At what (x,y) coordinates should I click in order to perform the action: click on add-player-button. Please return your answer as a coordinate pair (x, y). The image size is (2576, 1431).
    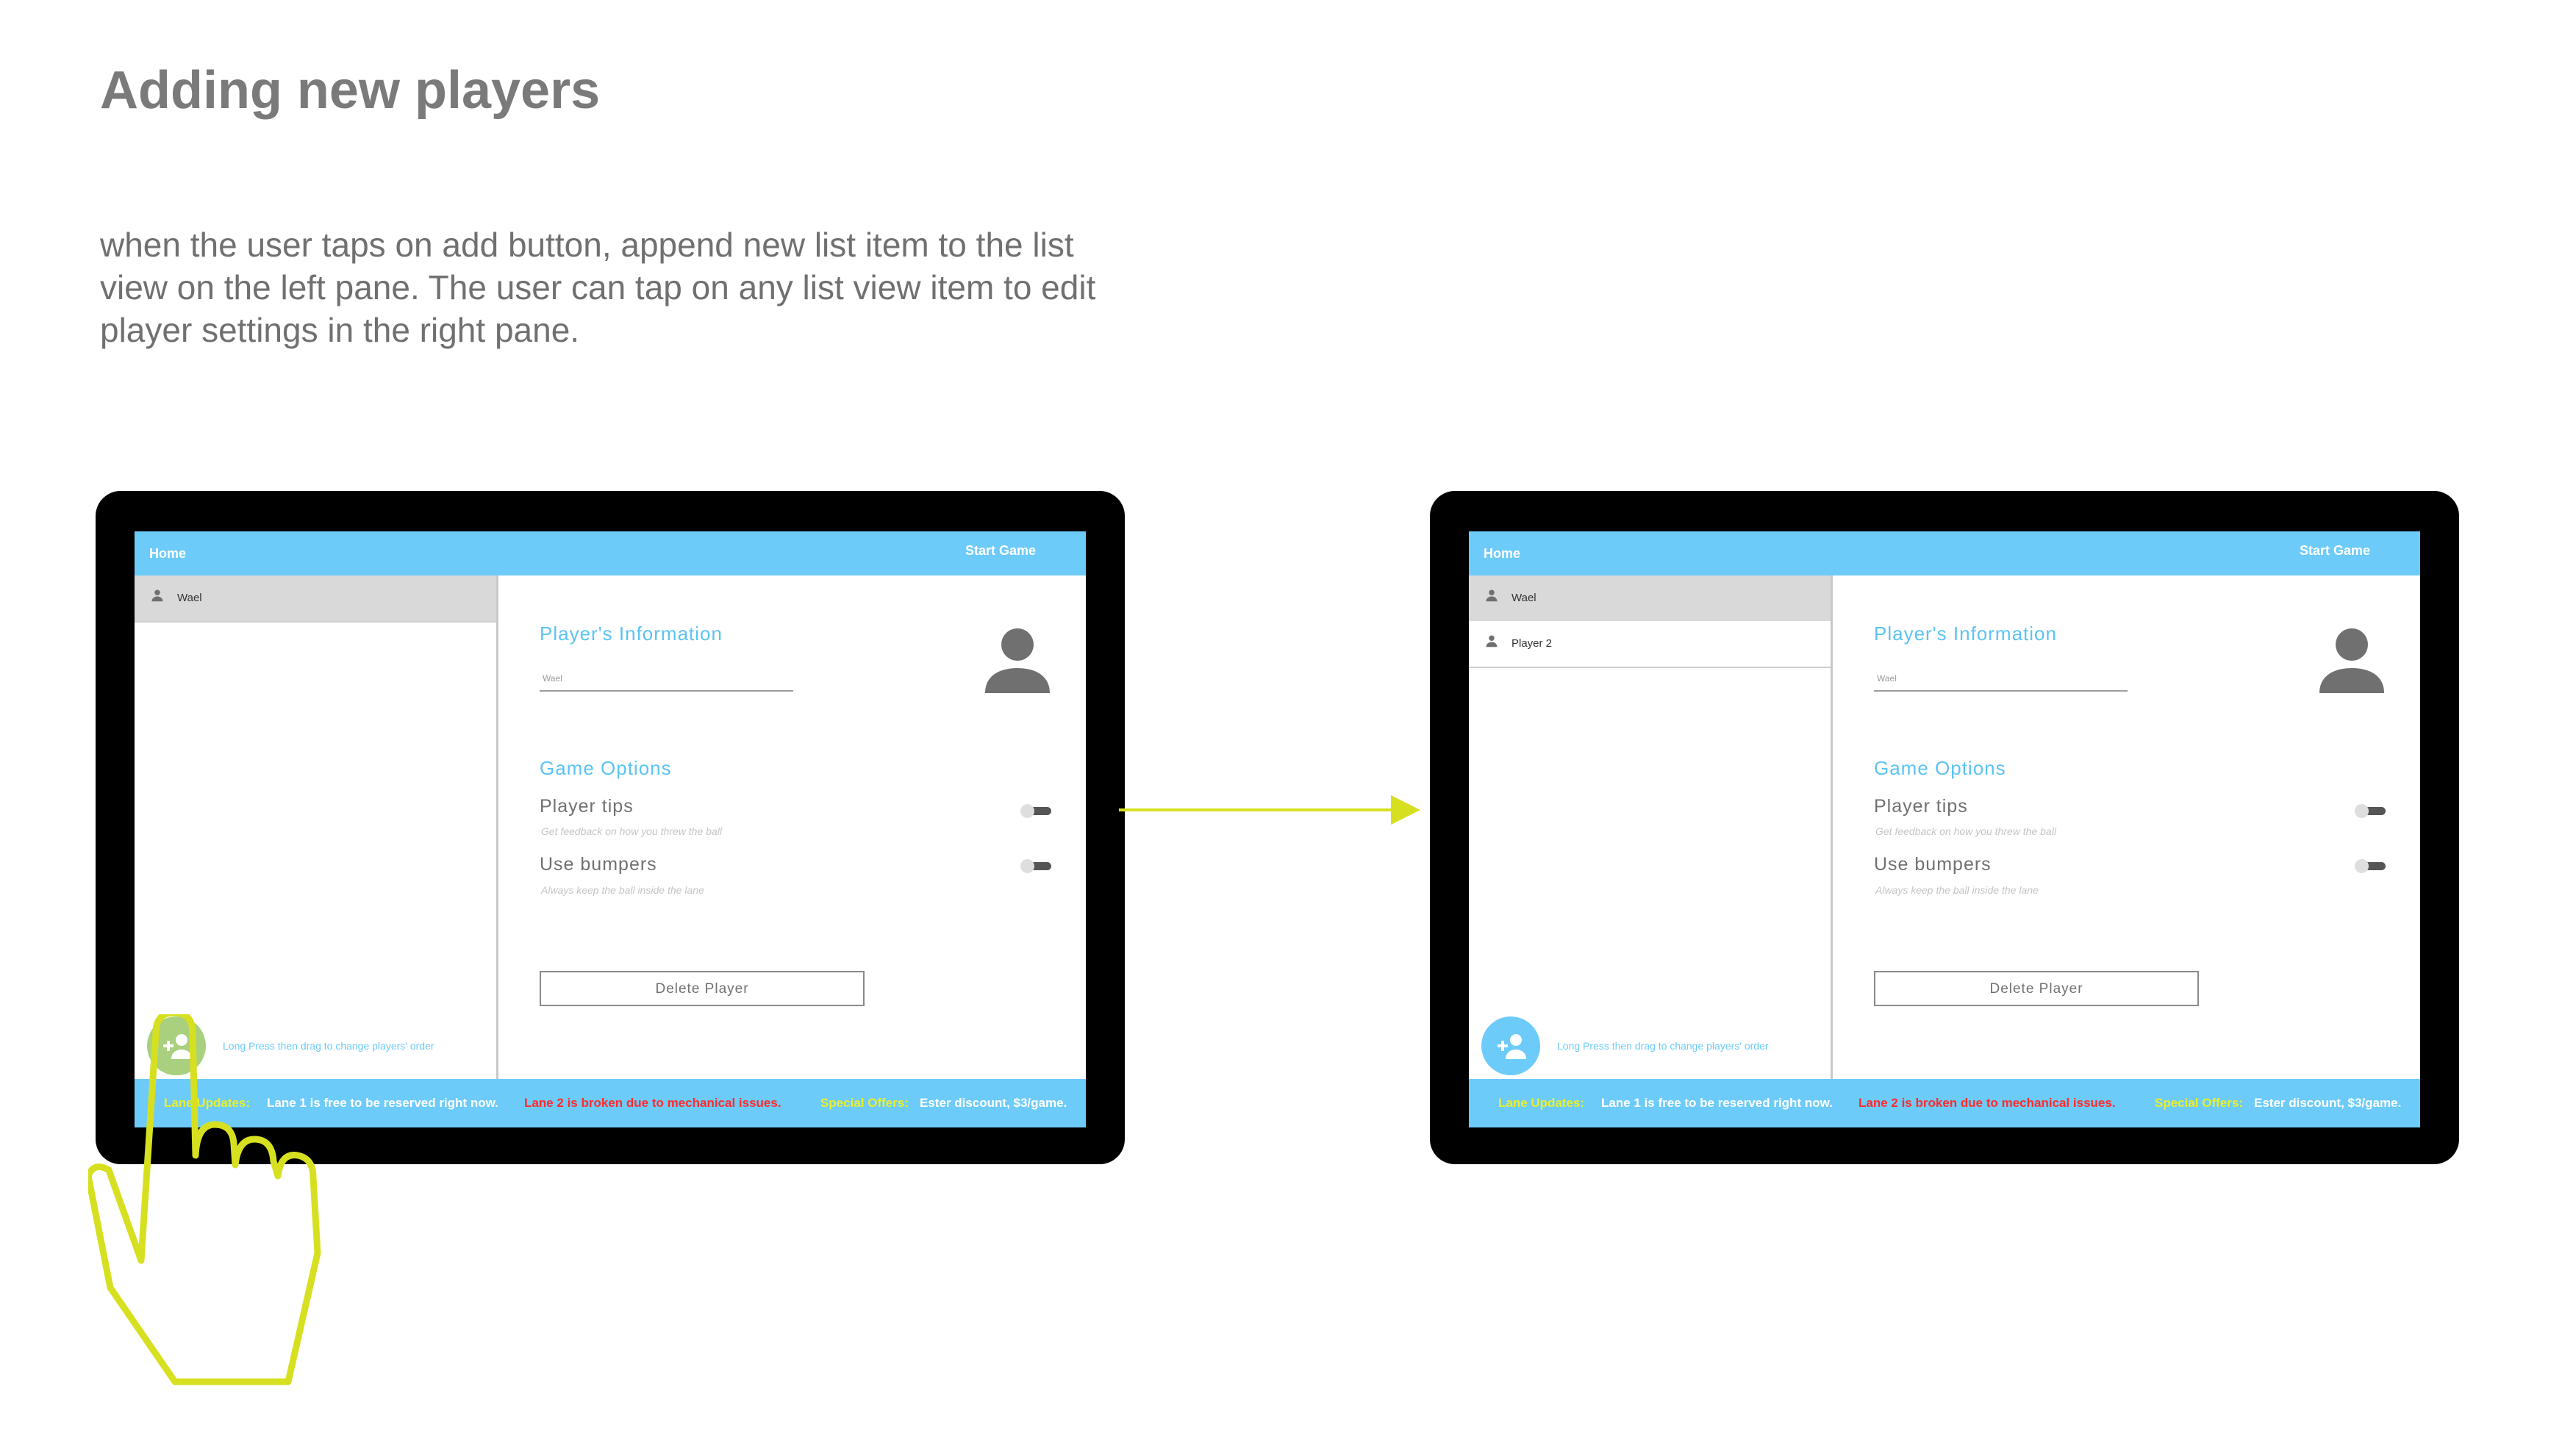
    Looking at the image, I should click on (1510, 1045).